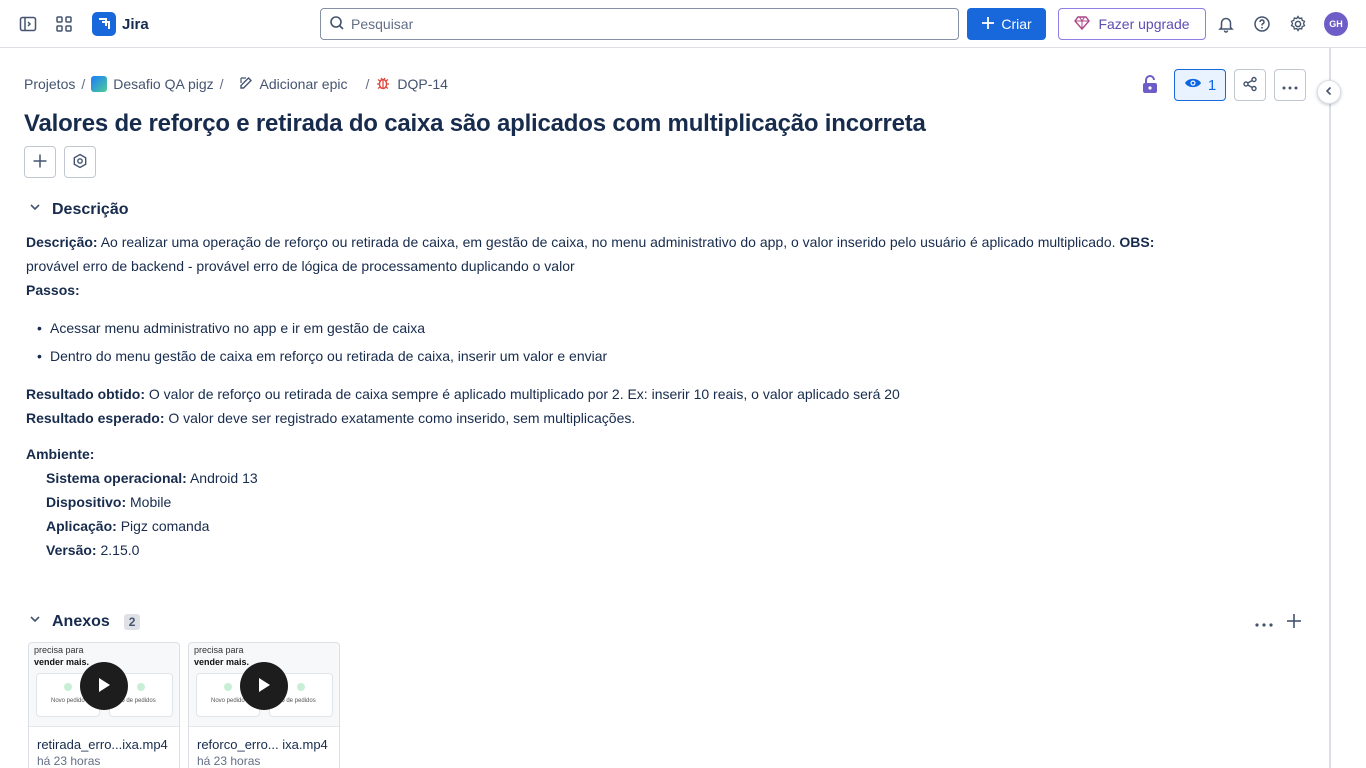  Describe the element at coordinates (132, 621) in the screenshot. I see `attachments-count-badge: 2` at that location.